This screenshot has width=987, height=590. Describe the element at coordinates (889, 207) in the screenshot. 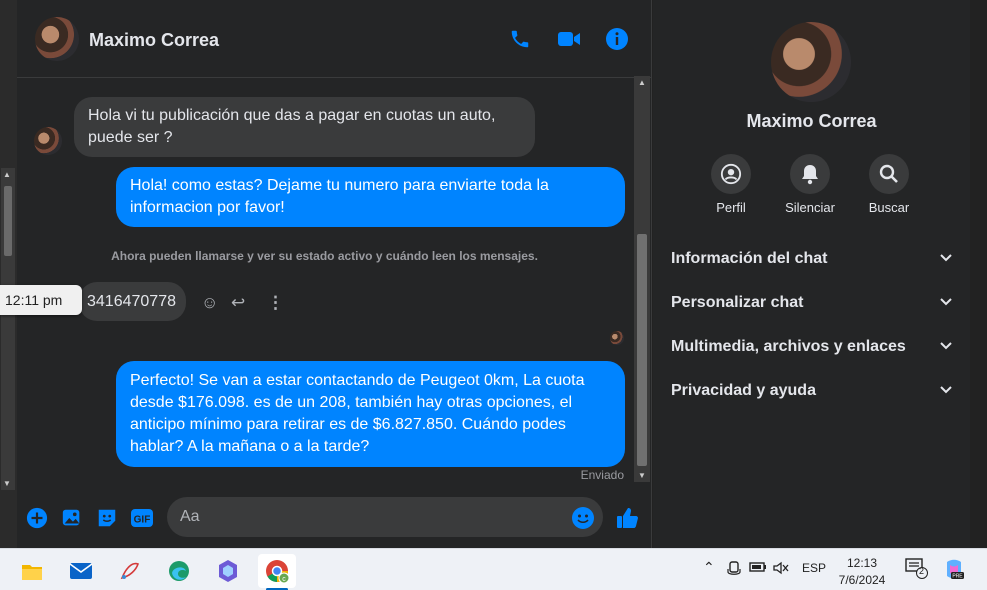

I see `search-label: Buscar` at that location.